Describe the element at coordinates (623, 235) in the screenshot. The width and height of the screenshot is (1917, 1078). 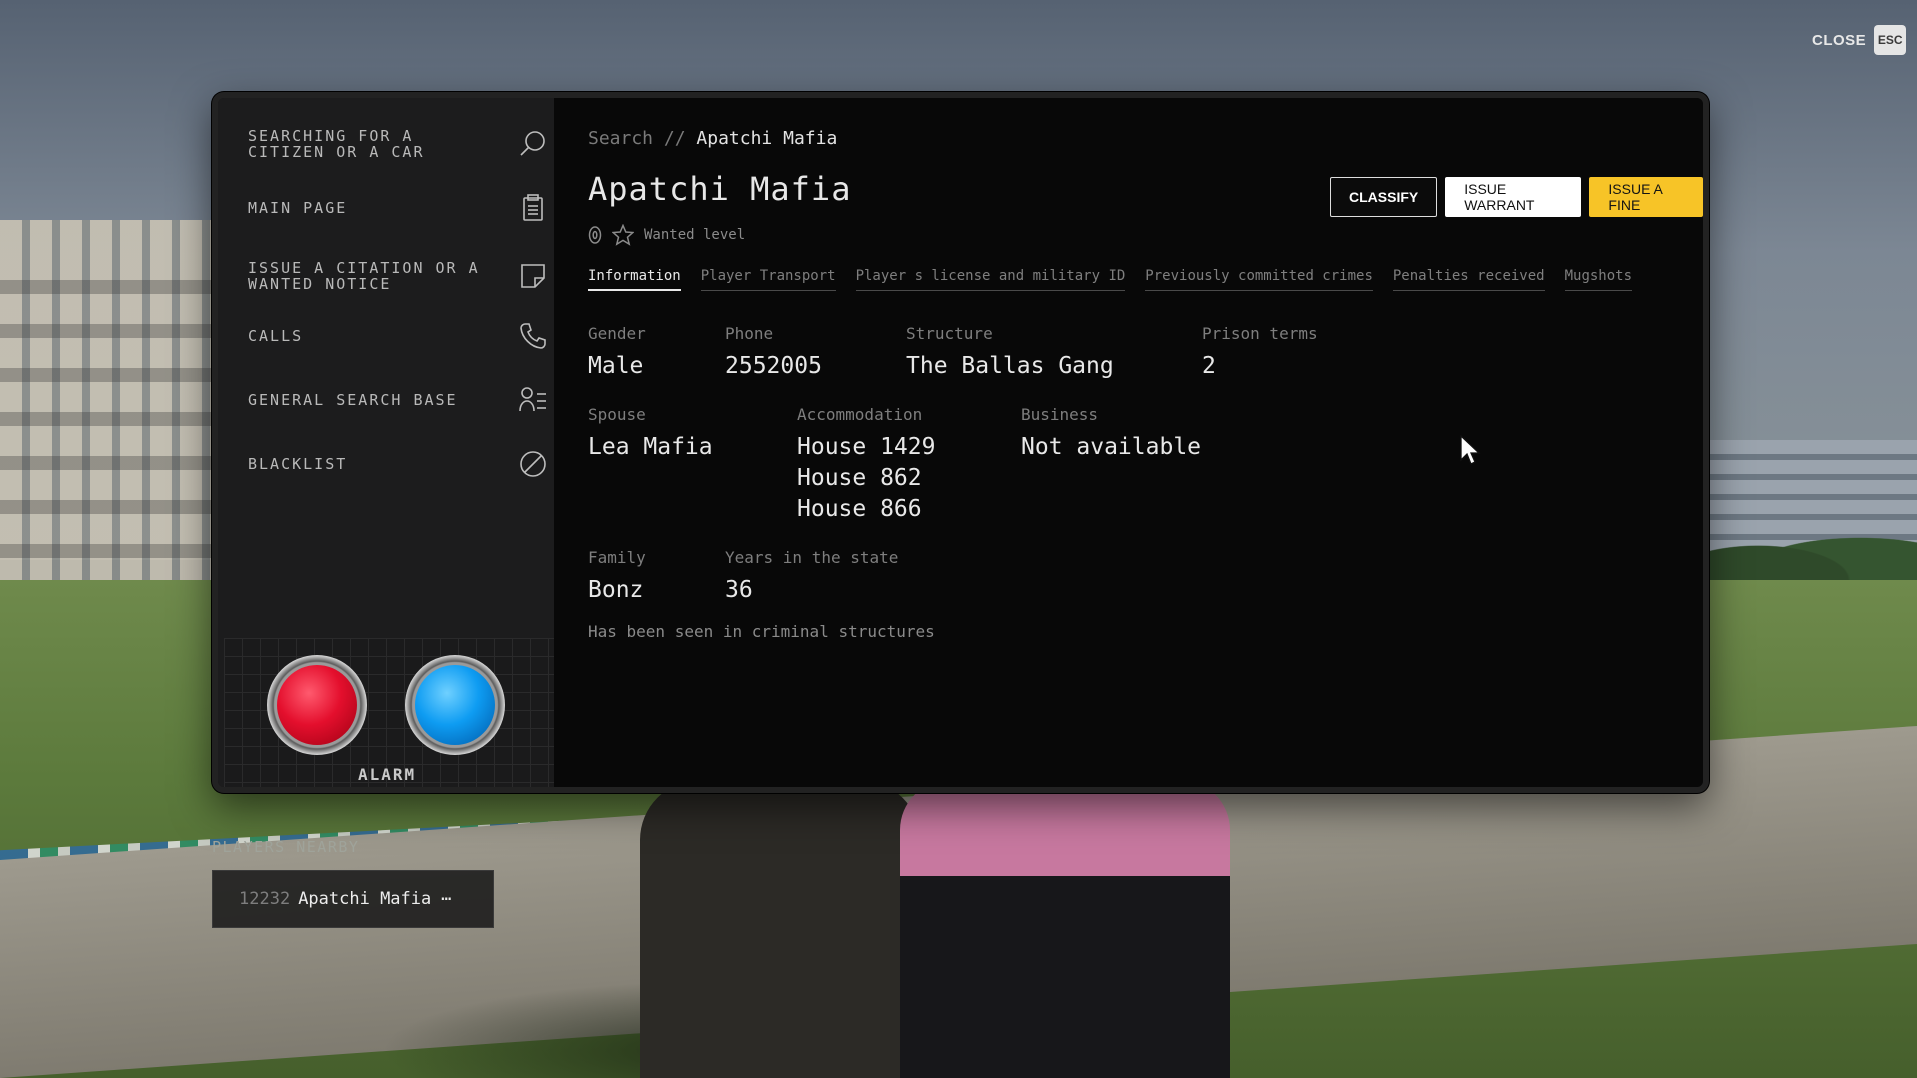
I see `star-icon` at that location.